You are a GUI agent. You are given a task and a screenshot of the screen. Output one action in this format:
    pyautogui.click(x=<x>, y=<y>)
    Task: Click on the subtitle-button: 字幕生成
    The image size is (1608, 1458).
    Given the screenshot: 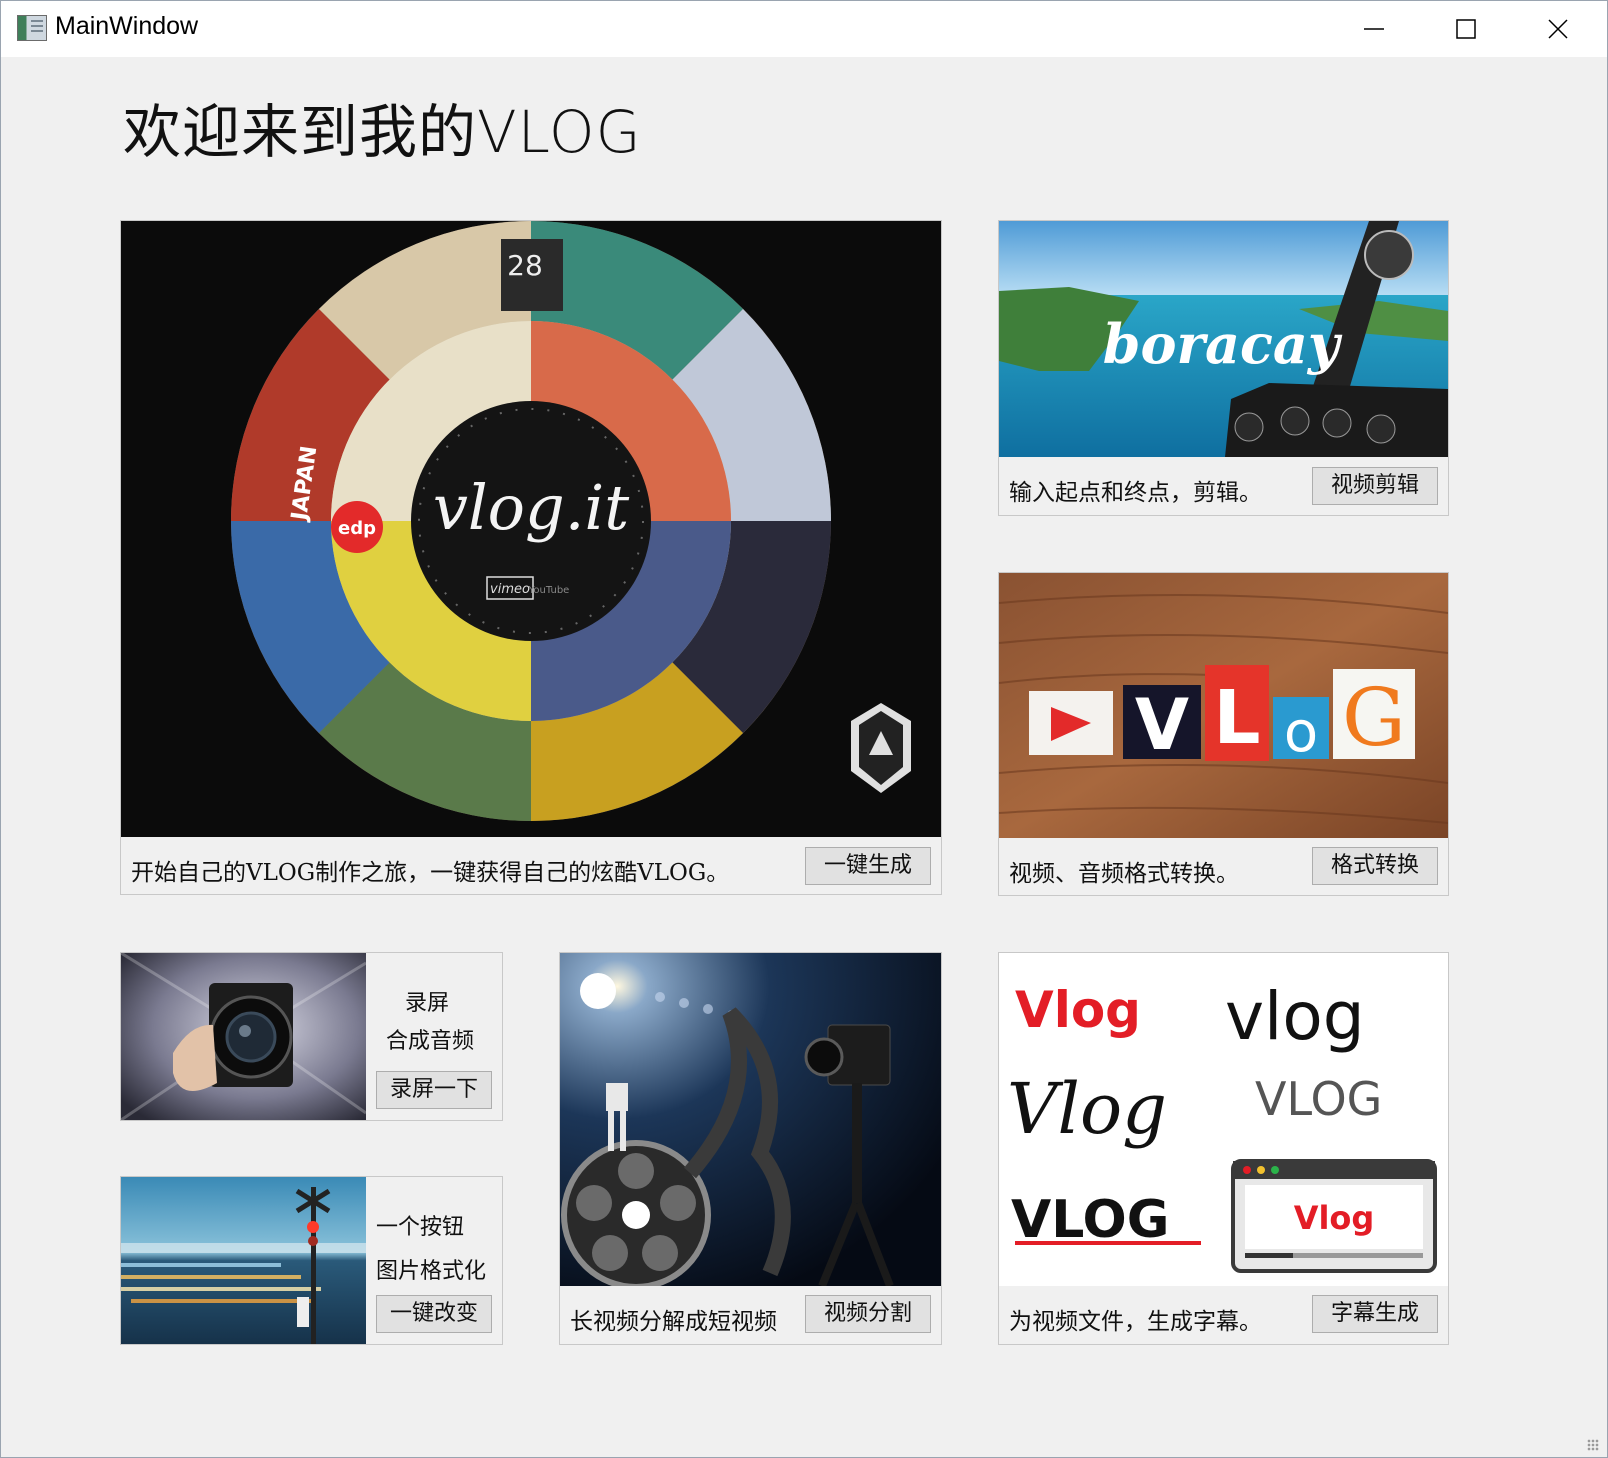 What is the action you would take?
    pyautogui.click(x=1375, y=1314)
    